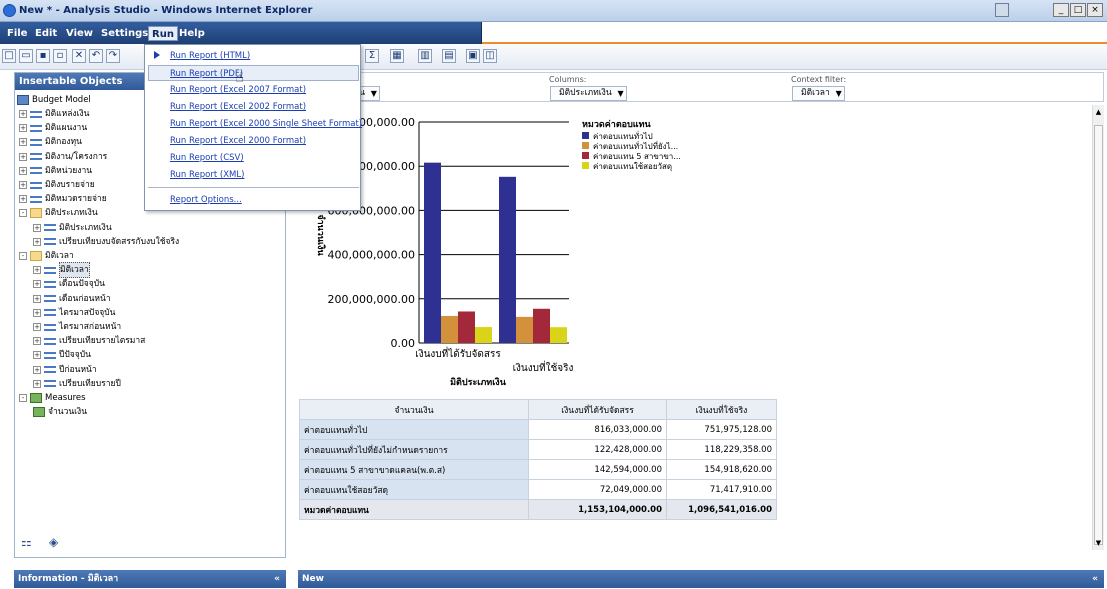 The width and height of the screenshot is (1107, 589). I want to click on grid-icon: ▦, so click(397, 56).